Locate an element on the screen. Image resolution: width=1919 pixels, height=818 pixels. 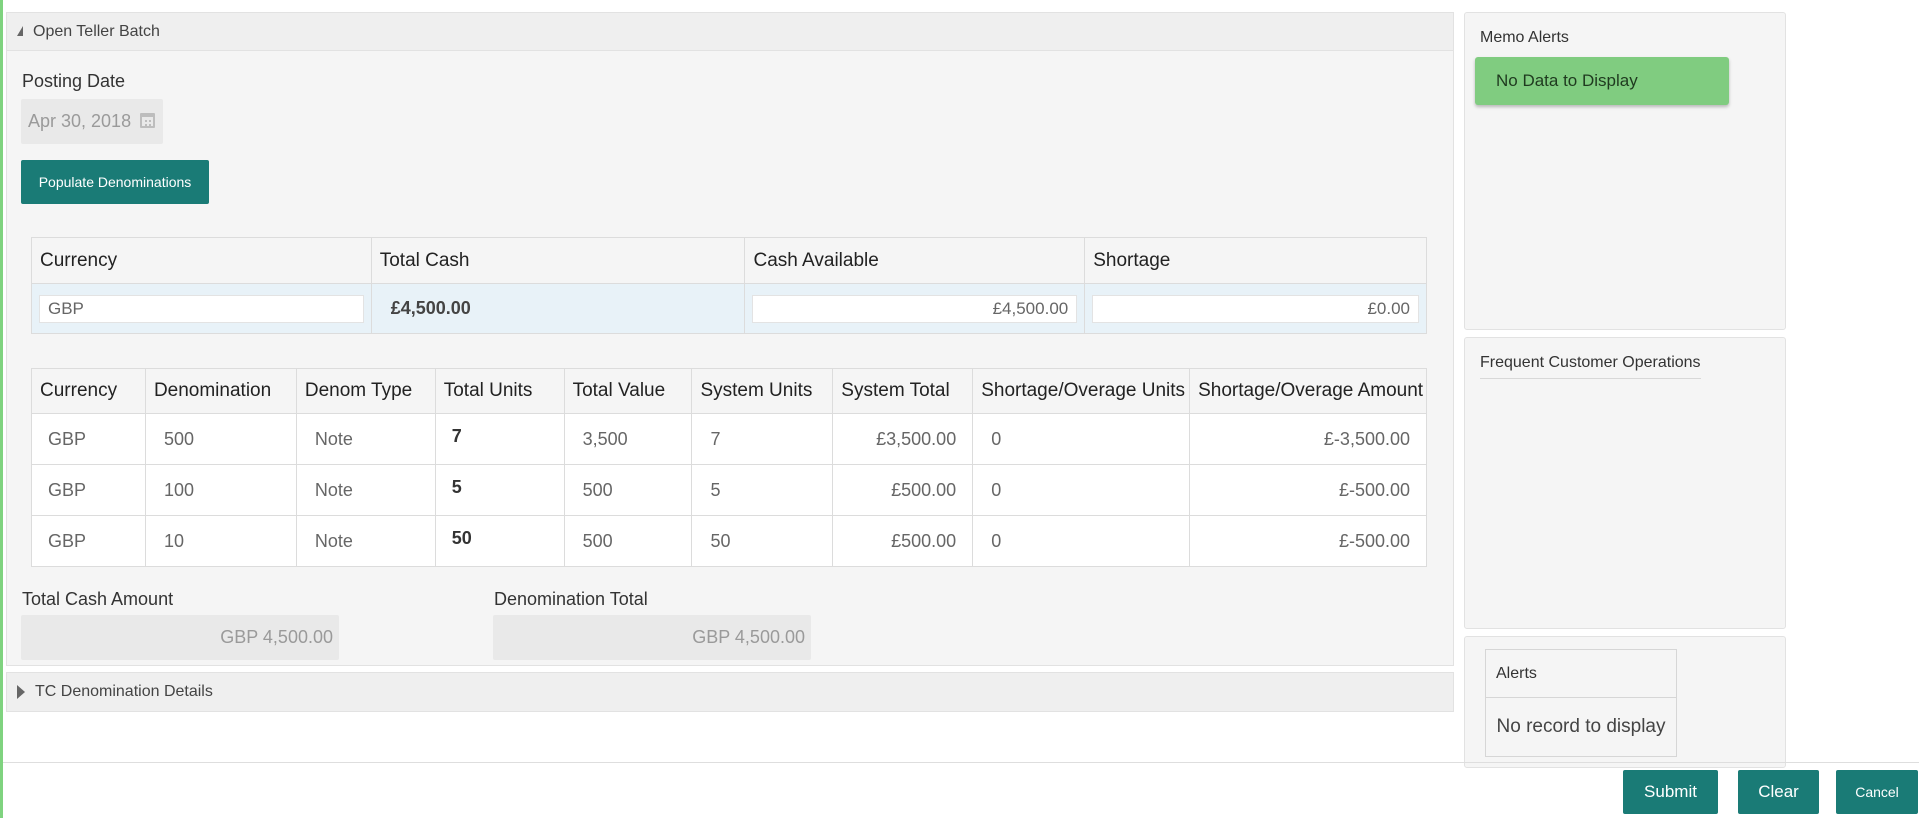
column-header-denomination: Denomination is located at coordinates (220, 391).